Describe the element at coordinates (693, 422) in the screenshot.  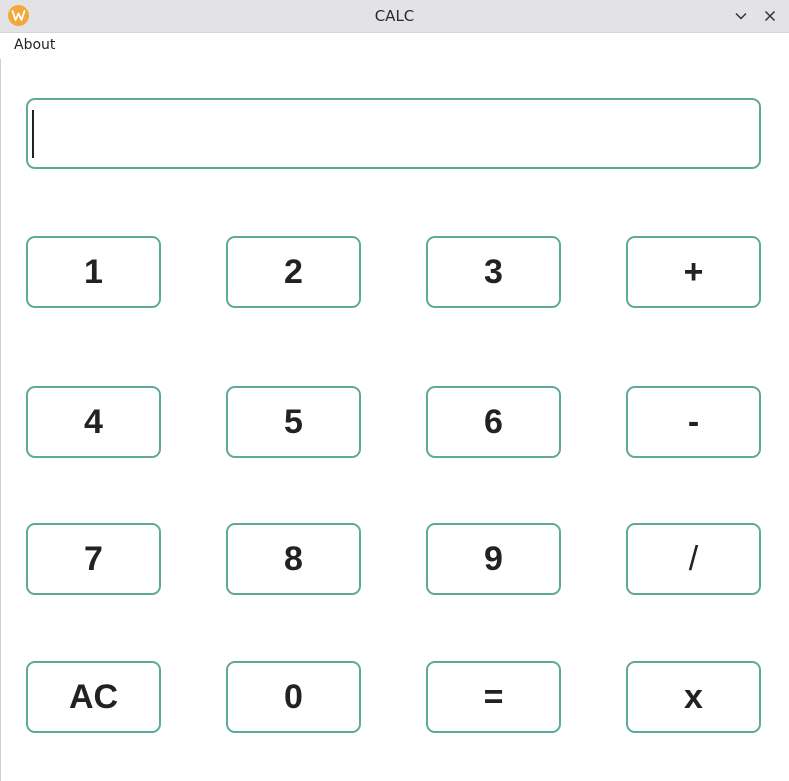
I see `key-minus: -` at that location.